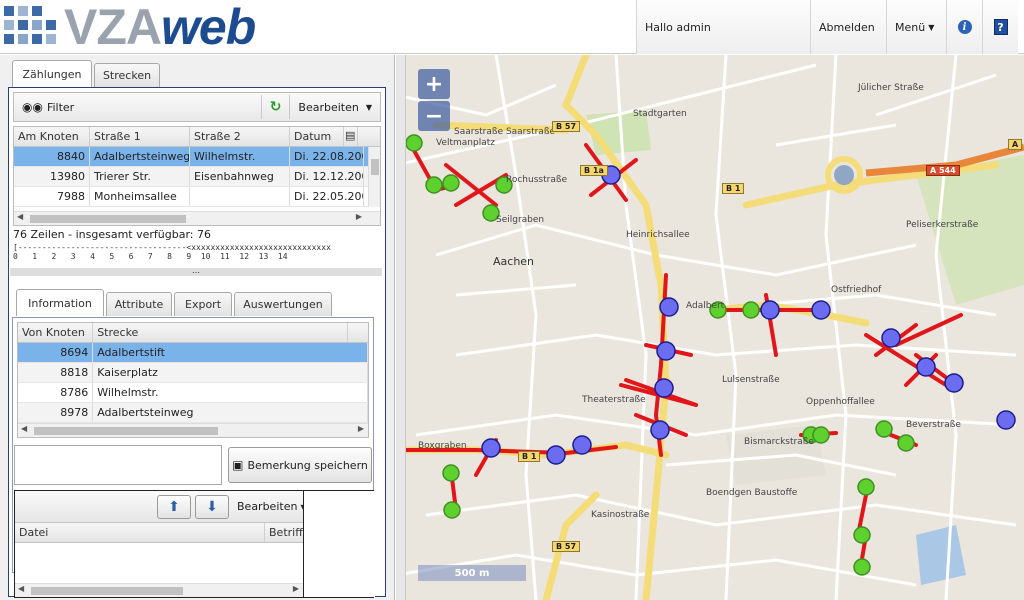  Describe the element at coordinates (514, 261) in the screenshot. I see `map-label-city: Aachen` at that location.